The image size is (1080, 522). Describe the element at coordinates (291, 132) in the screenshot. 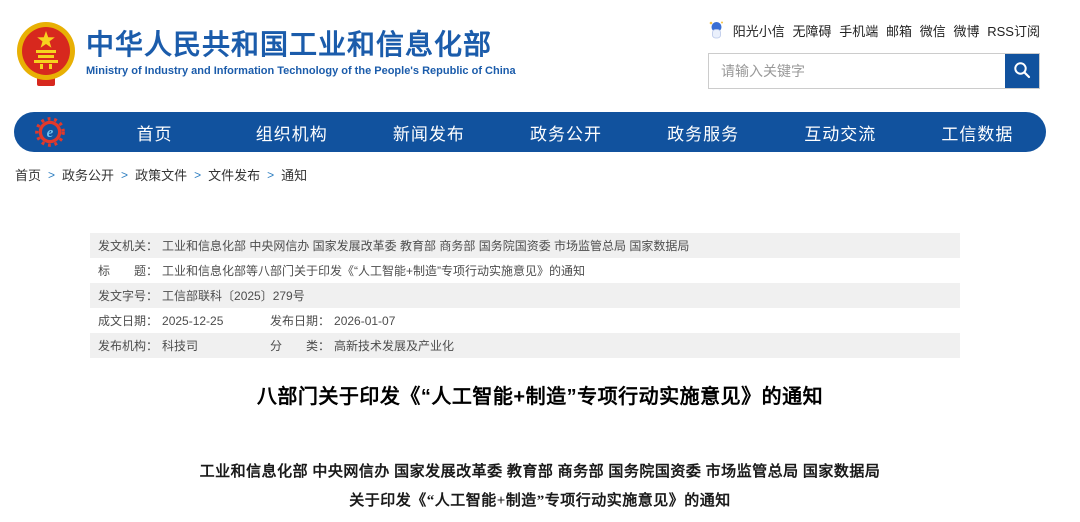

I see `nav-item-1: 组织机构` at that location.